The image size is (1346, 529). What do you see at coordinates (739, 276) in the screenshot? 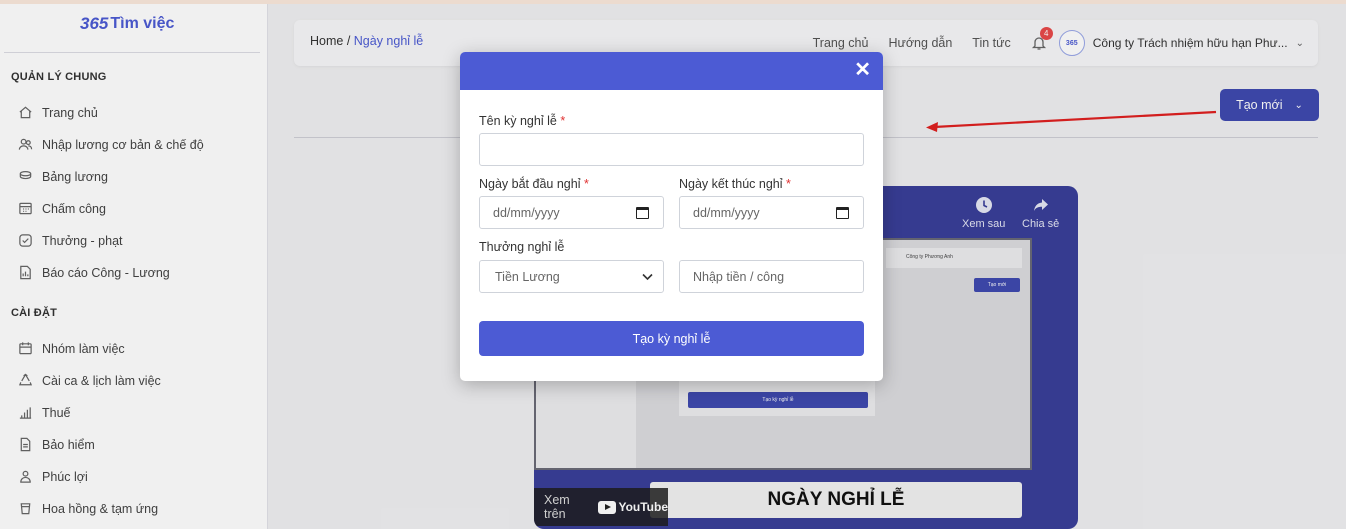
I see `bonus-amount-placeholder: Nhập tiền / công` at bounding box center [739, 276].